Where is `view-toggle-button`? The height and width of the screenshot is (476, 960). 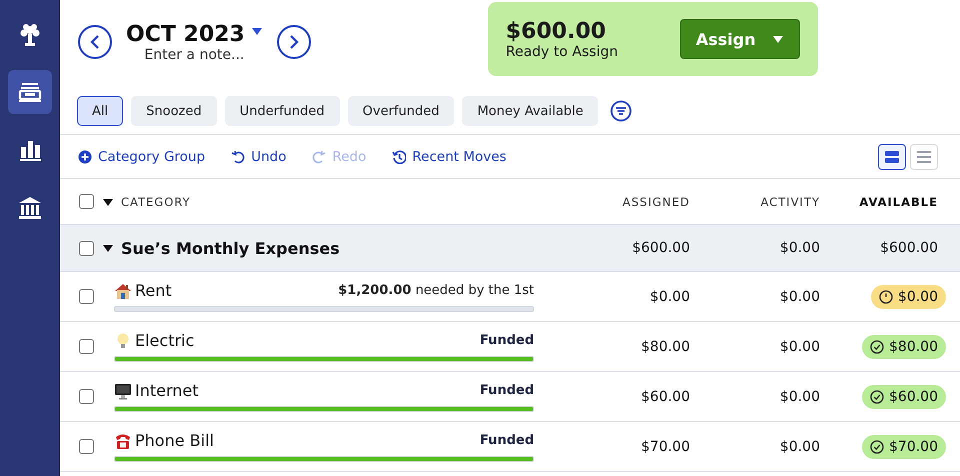
view-toggle-button is located at coordinates (892, 157).